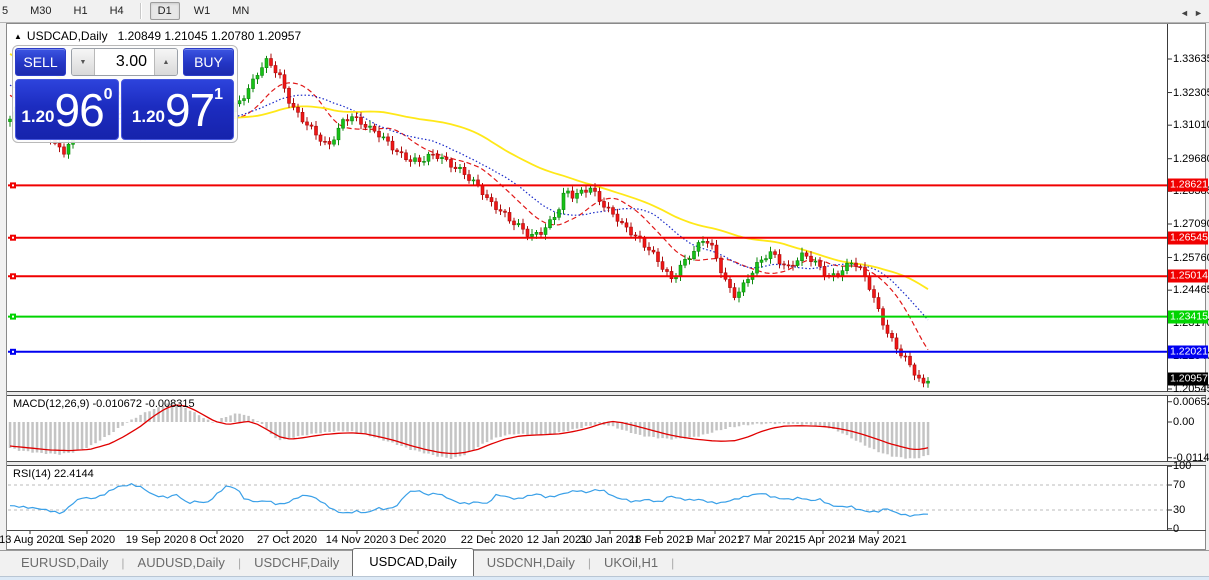 This screenshot has width=1209, height=580. I want to click on timeframe-button-H4: H4, so click(117, 11).